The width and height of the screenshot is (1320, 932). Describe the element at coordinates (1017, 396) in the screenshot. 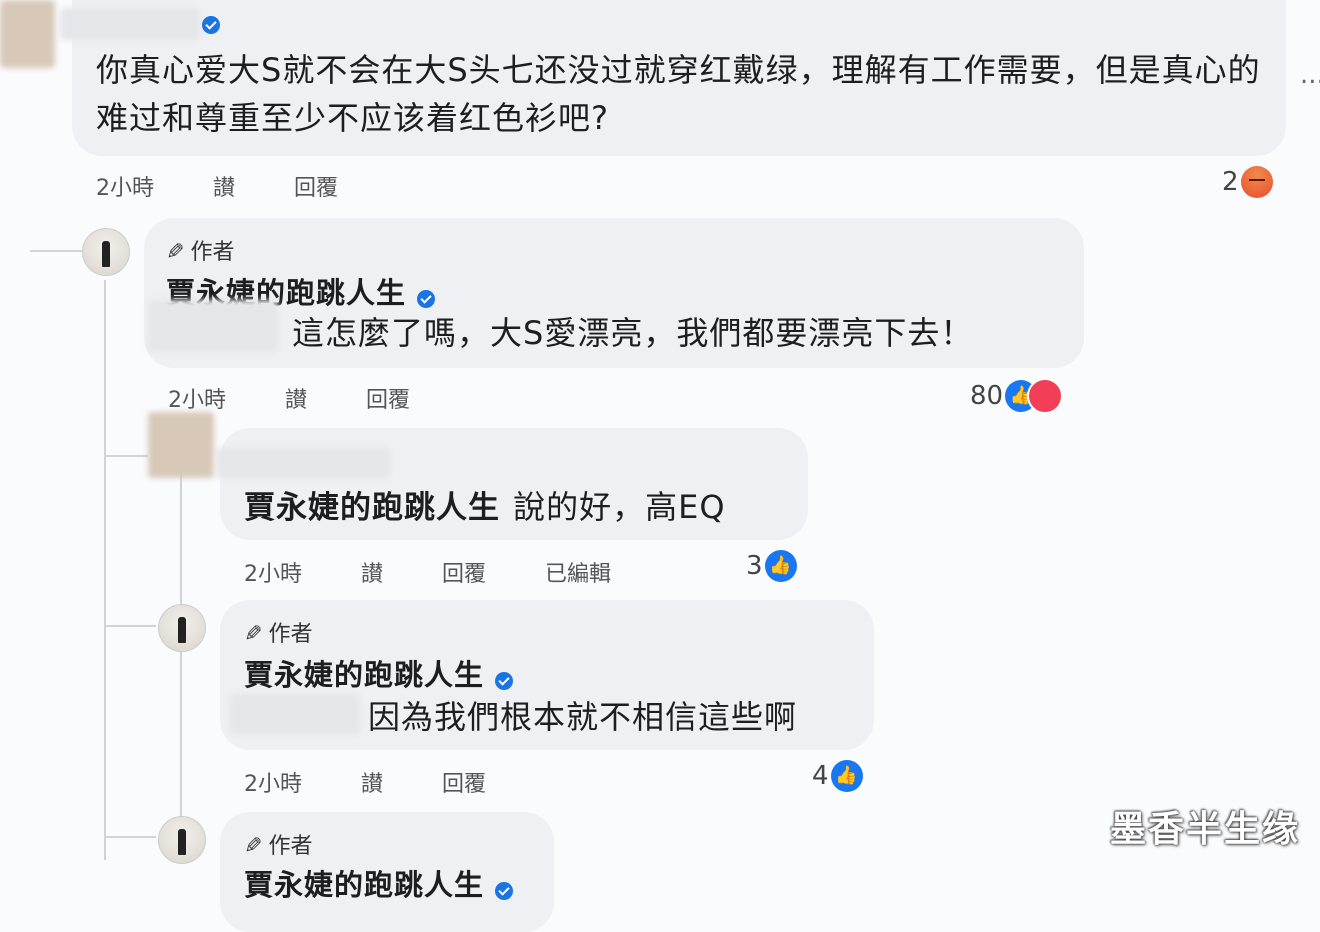

I see `reply1-reactions: 80 👍` at that location.